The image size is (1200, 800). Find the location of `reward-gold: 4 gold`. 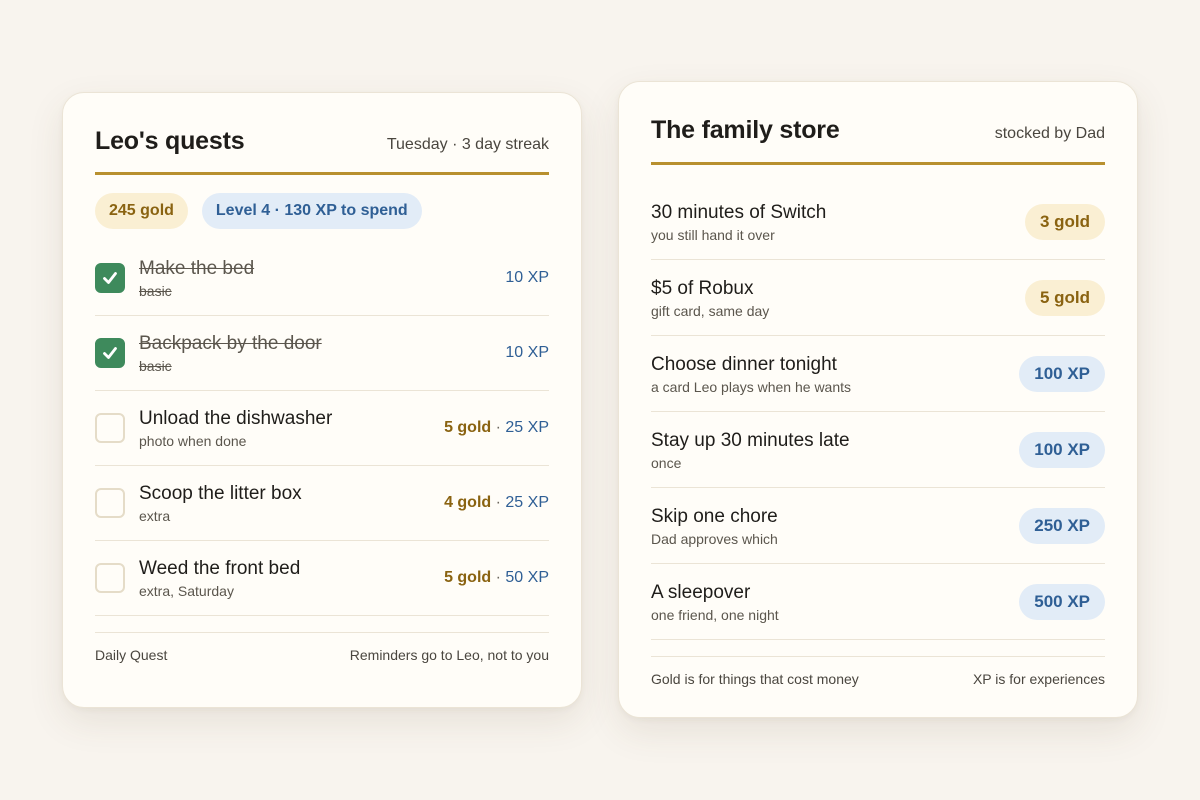

reward-gold: 4 gold is located at coordinates (468, 502).